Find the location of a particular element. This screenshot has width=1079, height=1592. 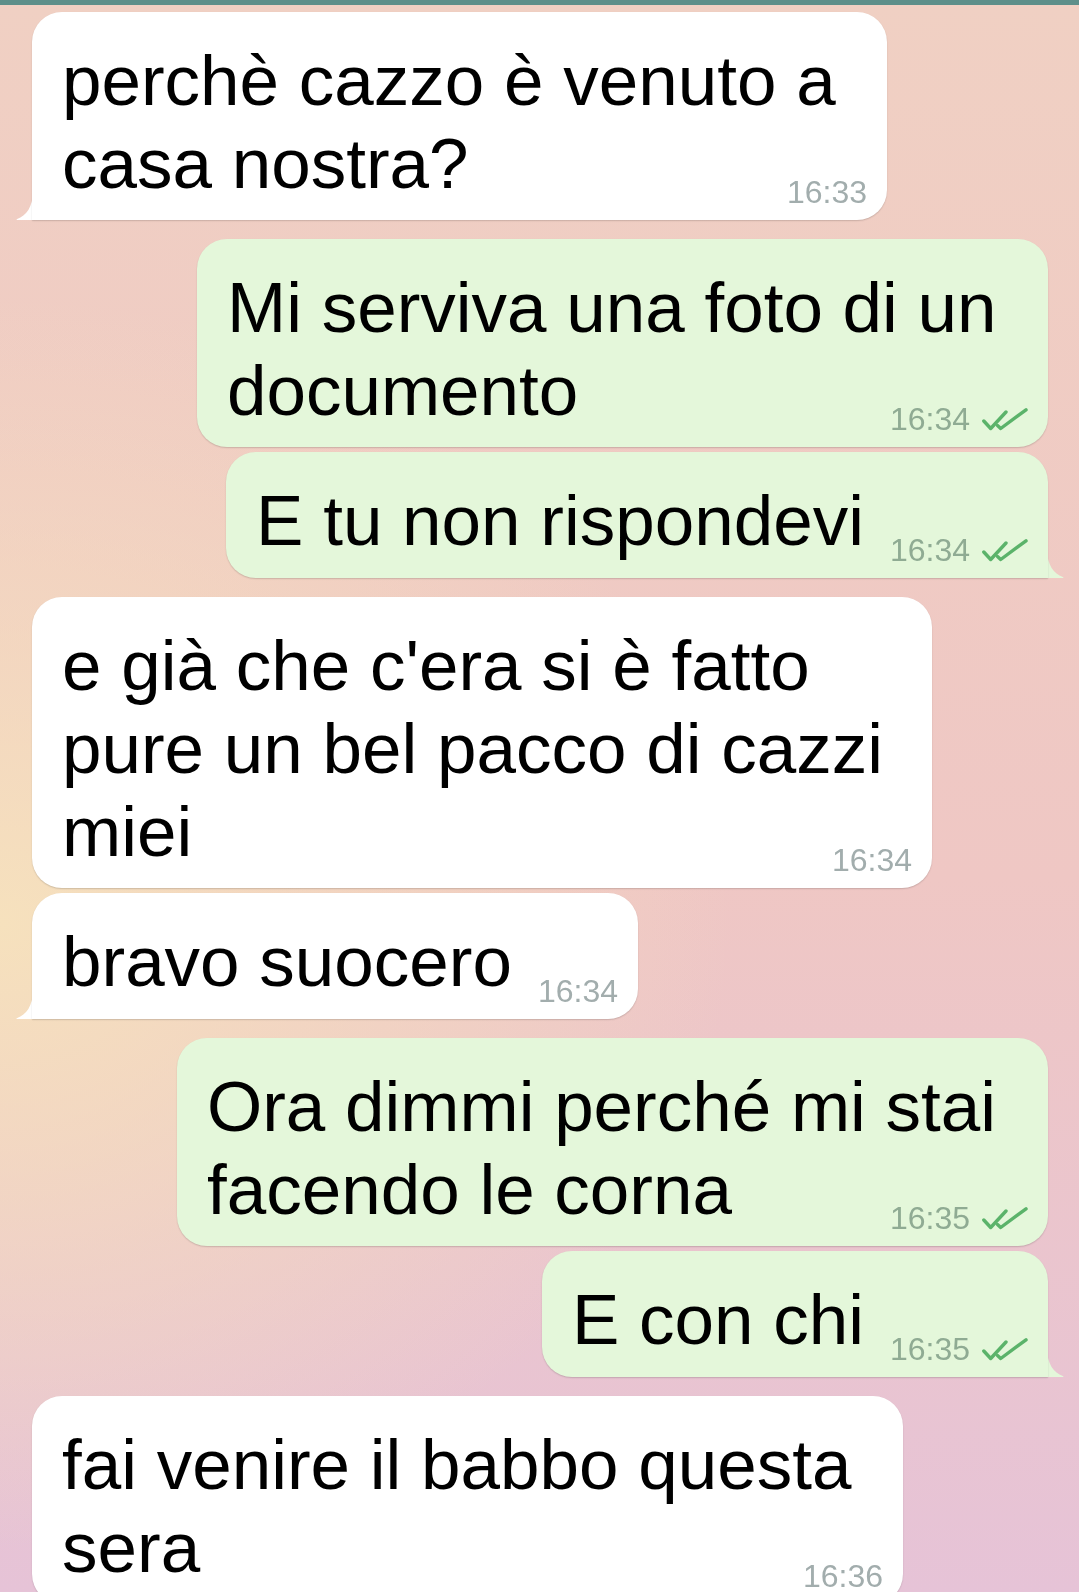

message-text: E tu non rispondevi is located at coordinates (560, 521).